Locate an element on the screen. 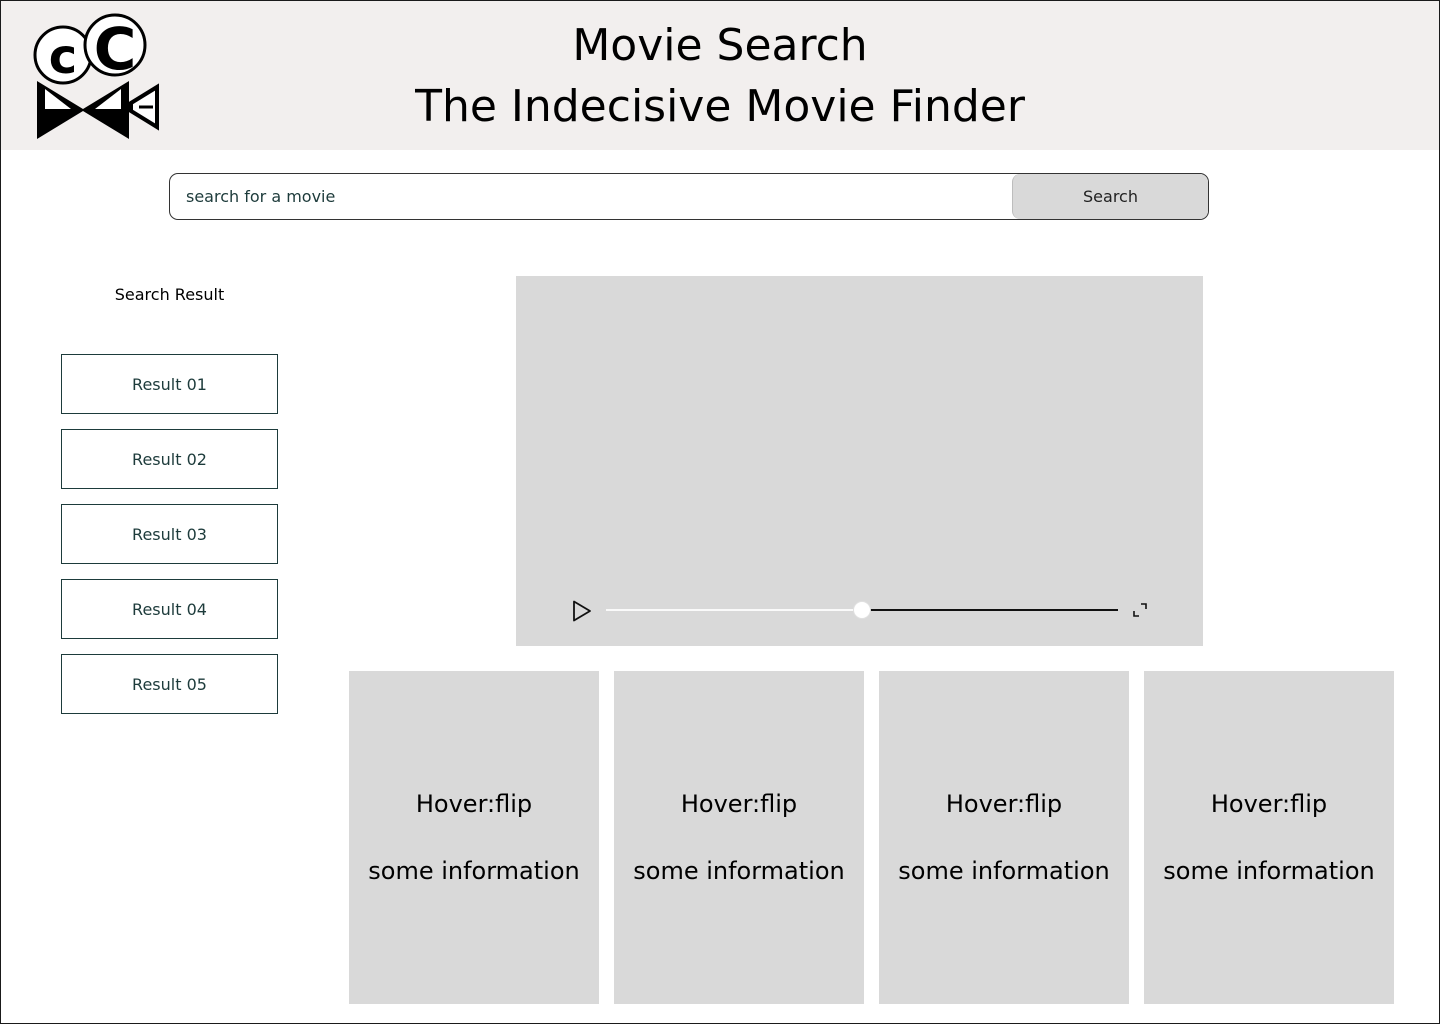 This screenshot has width=1440, height=1024. flip-card-4: Hover:flip some information is located at coordinates (1269, 837).